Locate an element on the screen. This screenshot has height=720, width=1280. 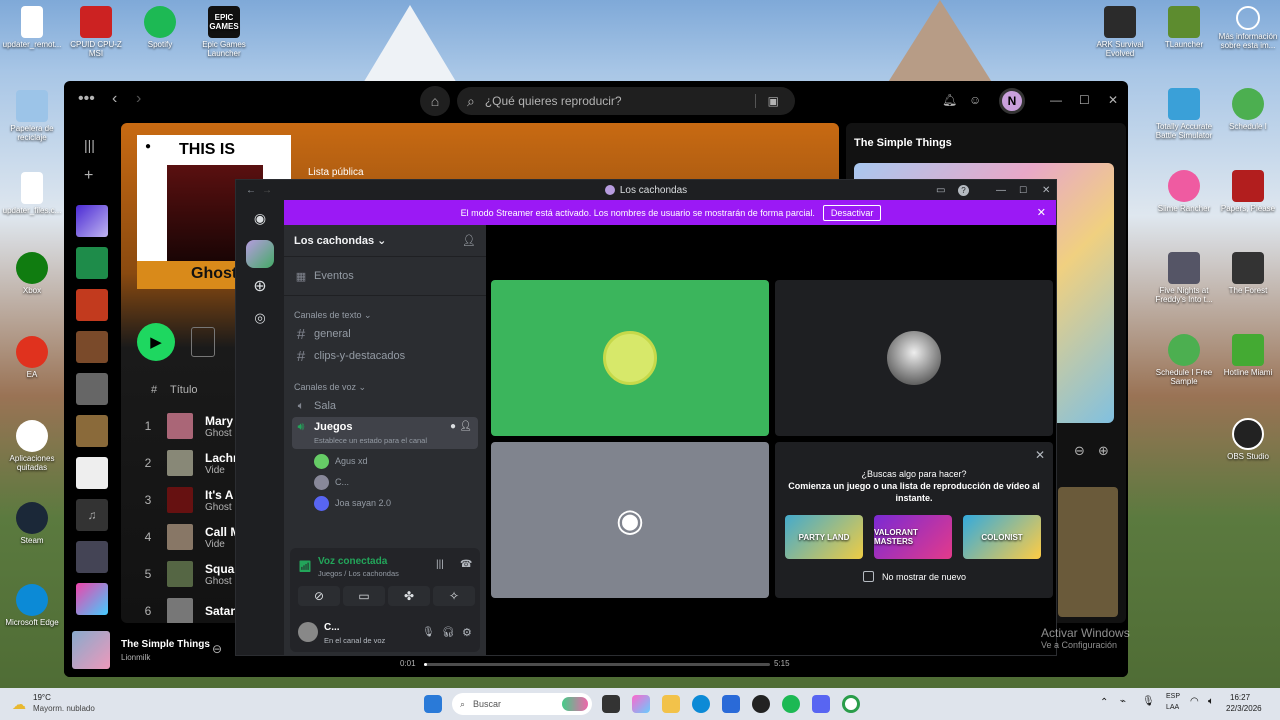
chat-icon: ● is located at coordinates (453, 426).